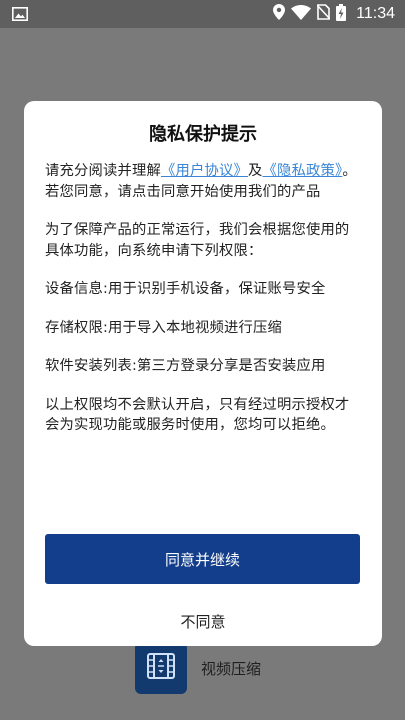 This screenshot has height=720, width=405. What do you see at coordinates (231, 669) in the screenshot?
I see `app-label: 视频压缩` at bounding box center [231, 669].